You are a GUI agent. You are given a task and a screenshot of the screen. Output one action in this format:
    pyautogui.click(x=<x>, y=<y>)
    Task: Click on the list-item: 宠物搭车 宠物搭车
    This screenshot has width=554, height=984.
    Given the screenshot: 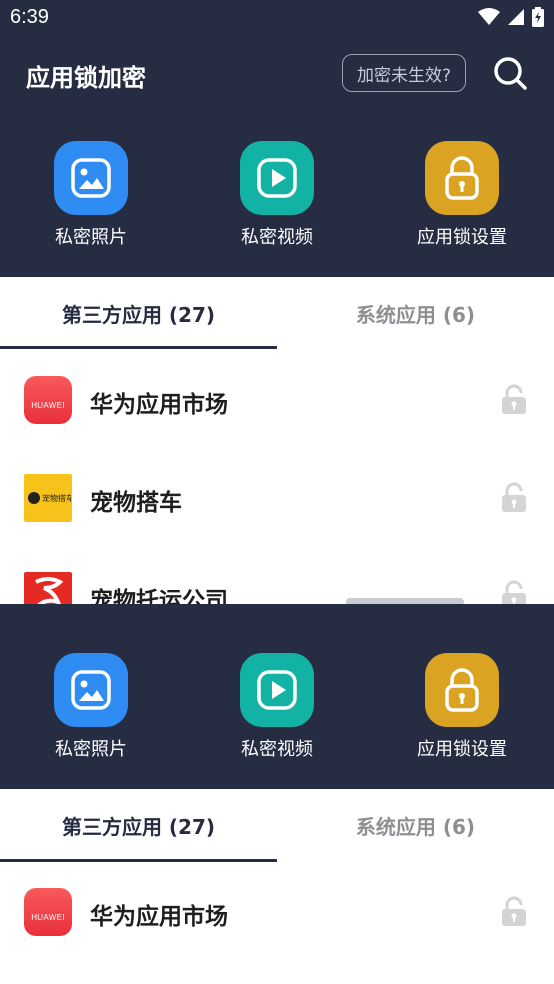 What is the action you would take?
    pyautogui.click(x=277, y=498)
    